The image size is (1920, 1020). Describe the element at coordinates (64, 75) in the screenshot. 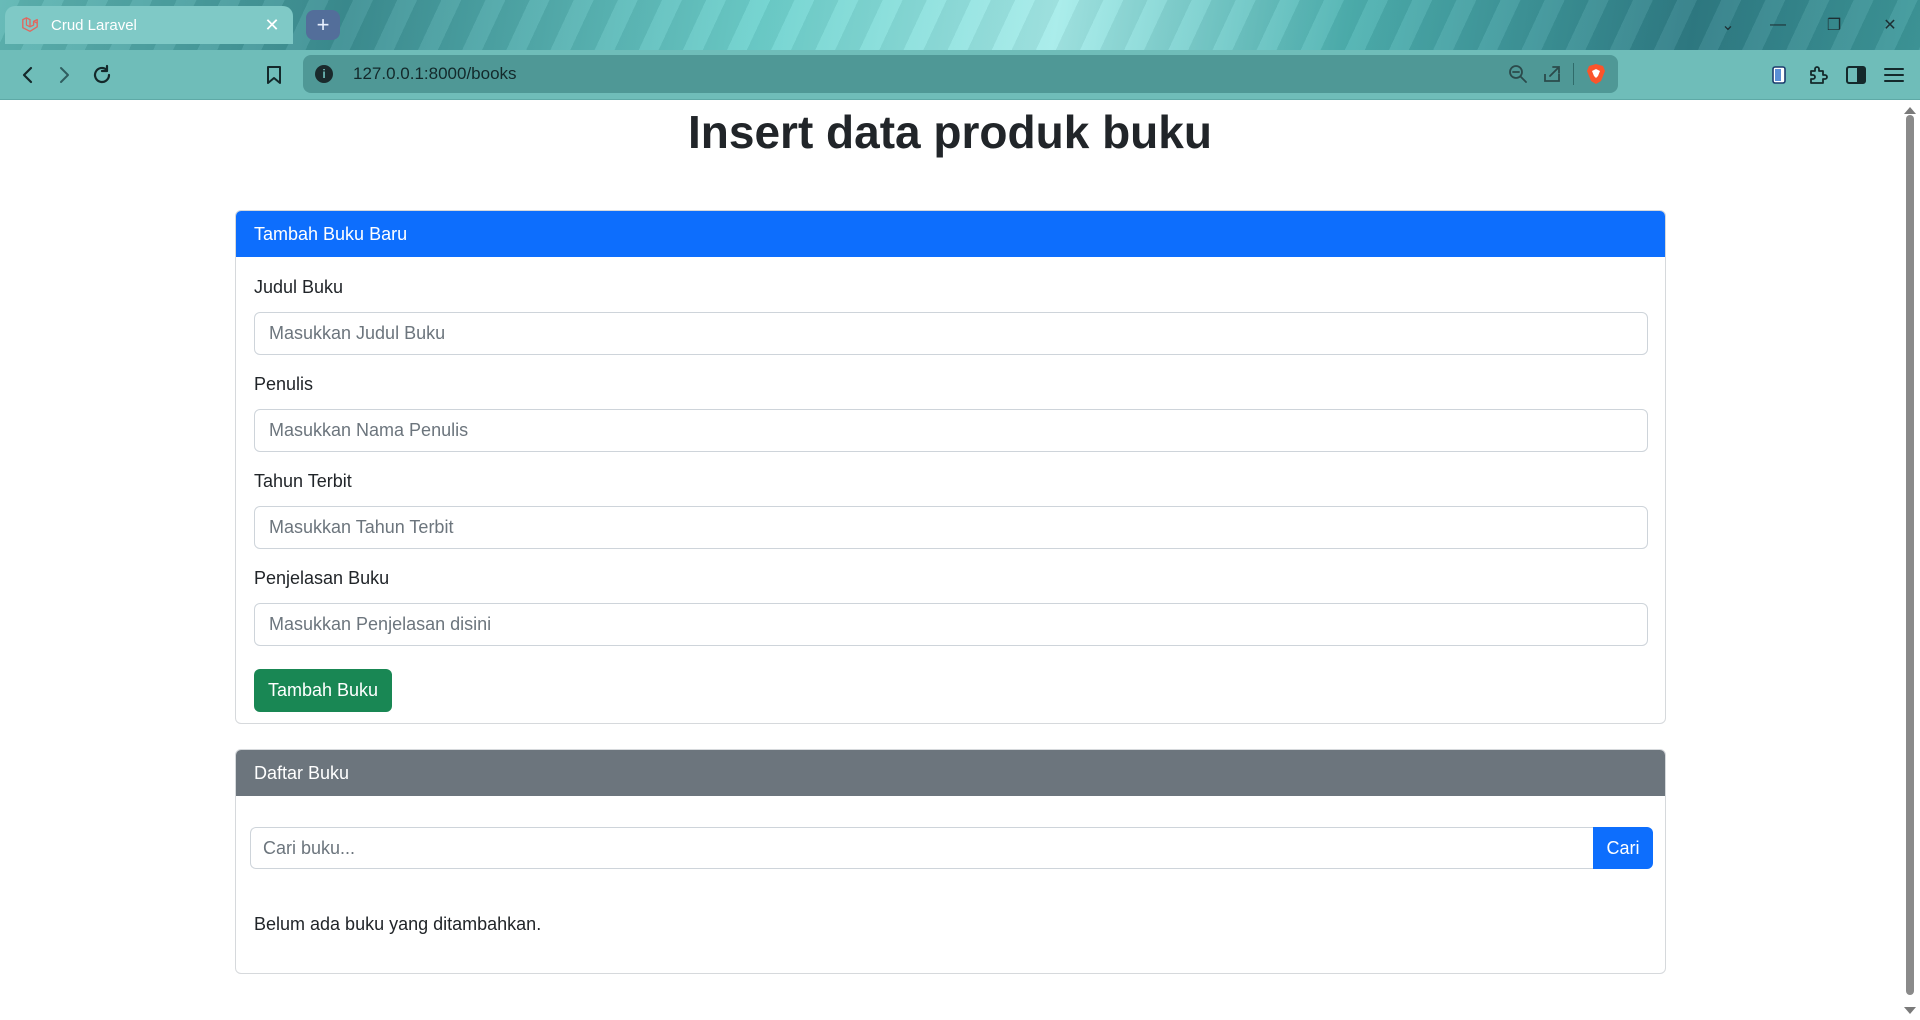

I see `forward-icon` at that location.